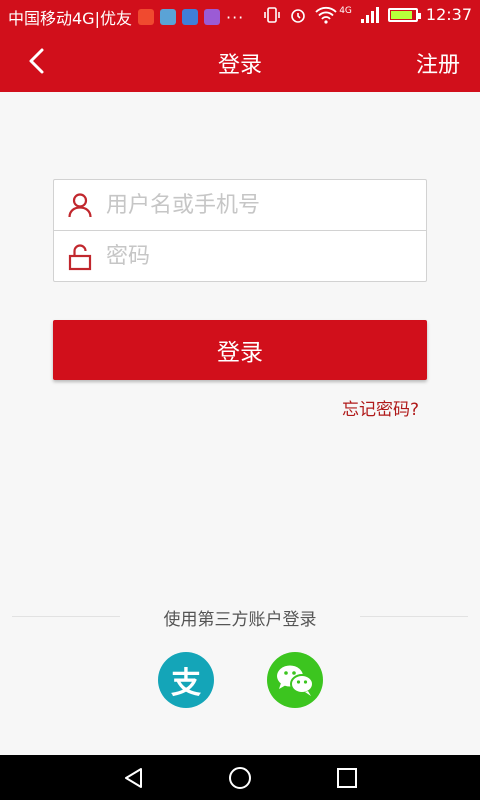  Describe the element at coordinates (80, 257) in the screenshot. I see `lock-icon` at that location.